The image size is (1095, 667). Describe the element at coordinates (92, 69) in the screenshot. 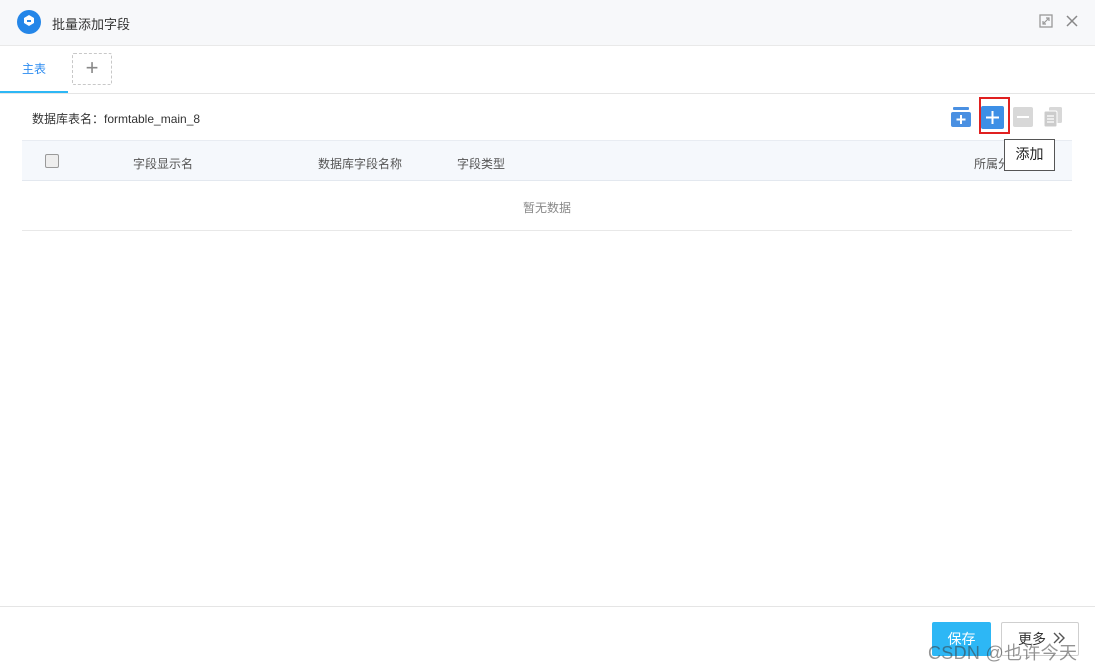

I see `add-tab-button: +` at that location.